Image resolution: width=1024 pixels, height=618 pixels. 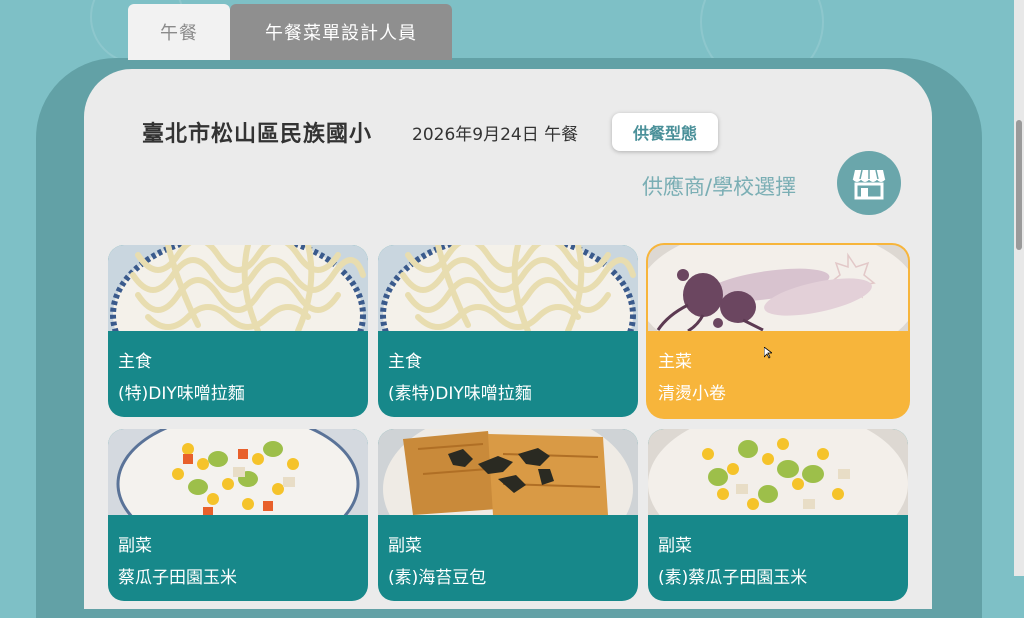 What do you see at coordinates (341, 32) in the screenshot?
I see `tab-menu-designer: 午餐菜單設計人員` at bounding box center [341, 32].